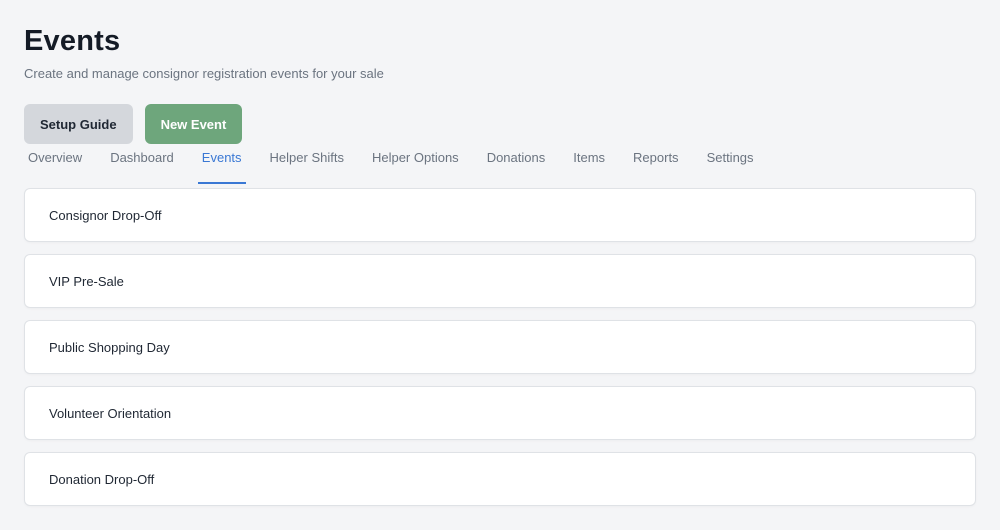 This screenshot has width=1000, height=530. Describe the element at coordinates (656, 162) in the screenshot. I see `tab-reports: Reports` at that location.